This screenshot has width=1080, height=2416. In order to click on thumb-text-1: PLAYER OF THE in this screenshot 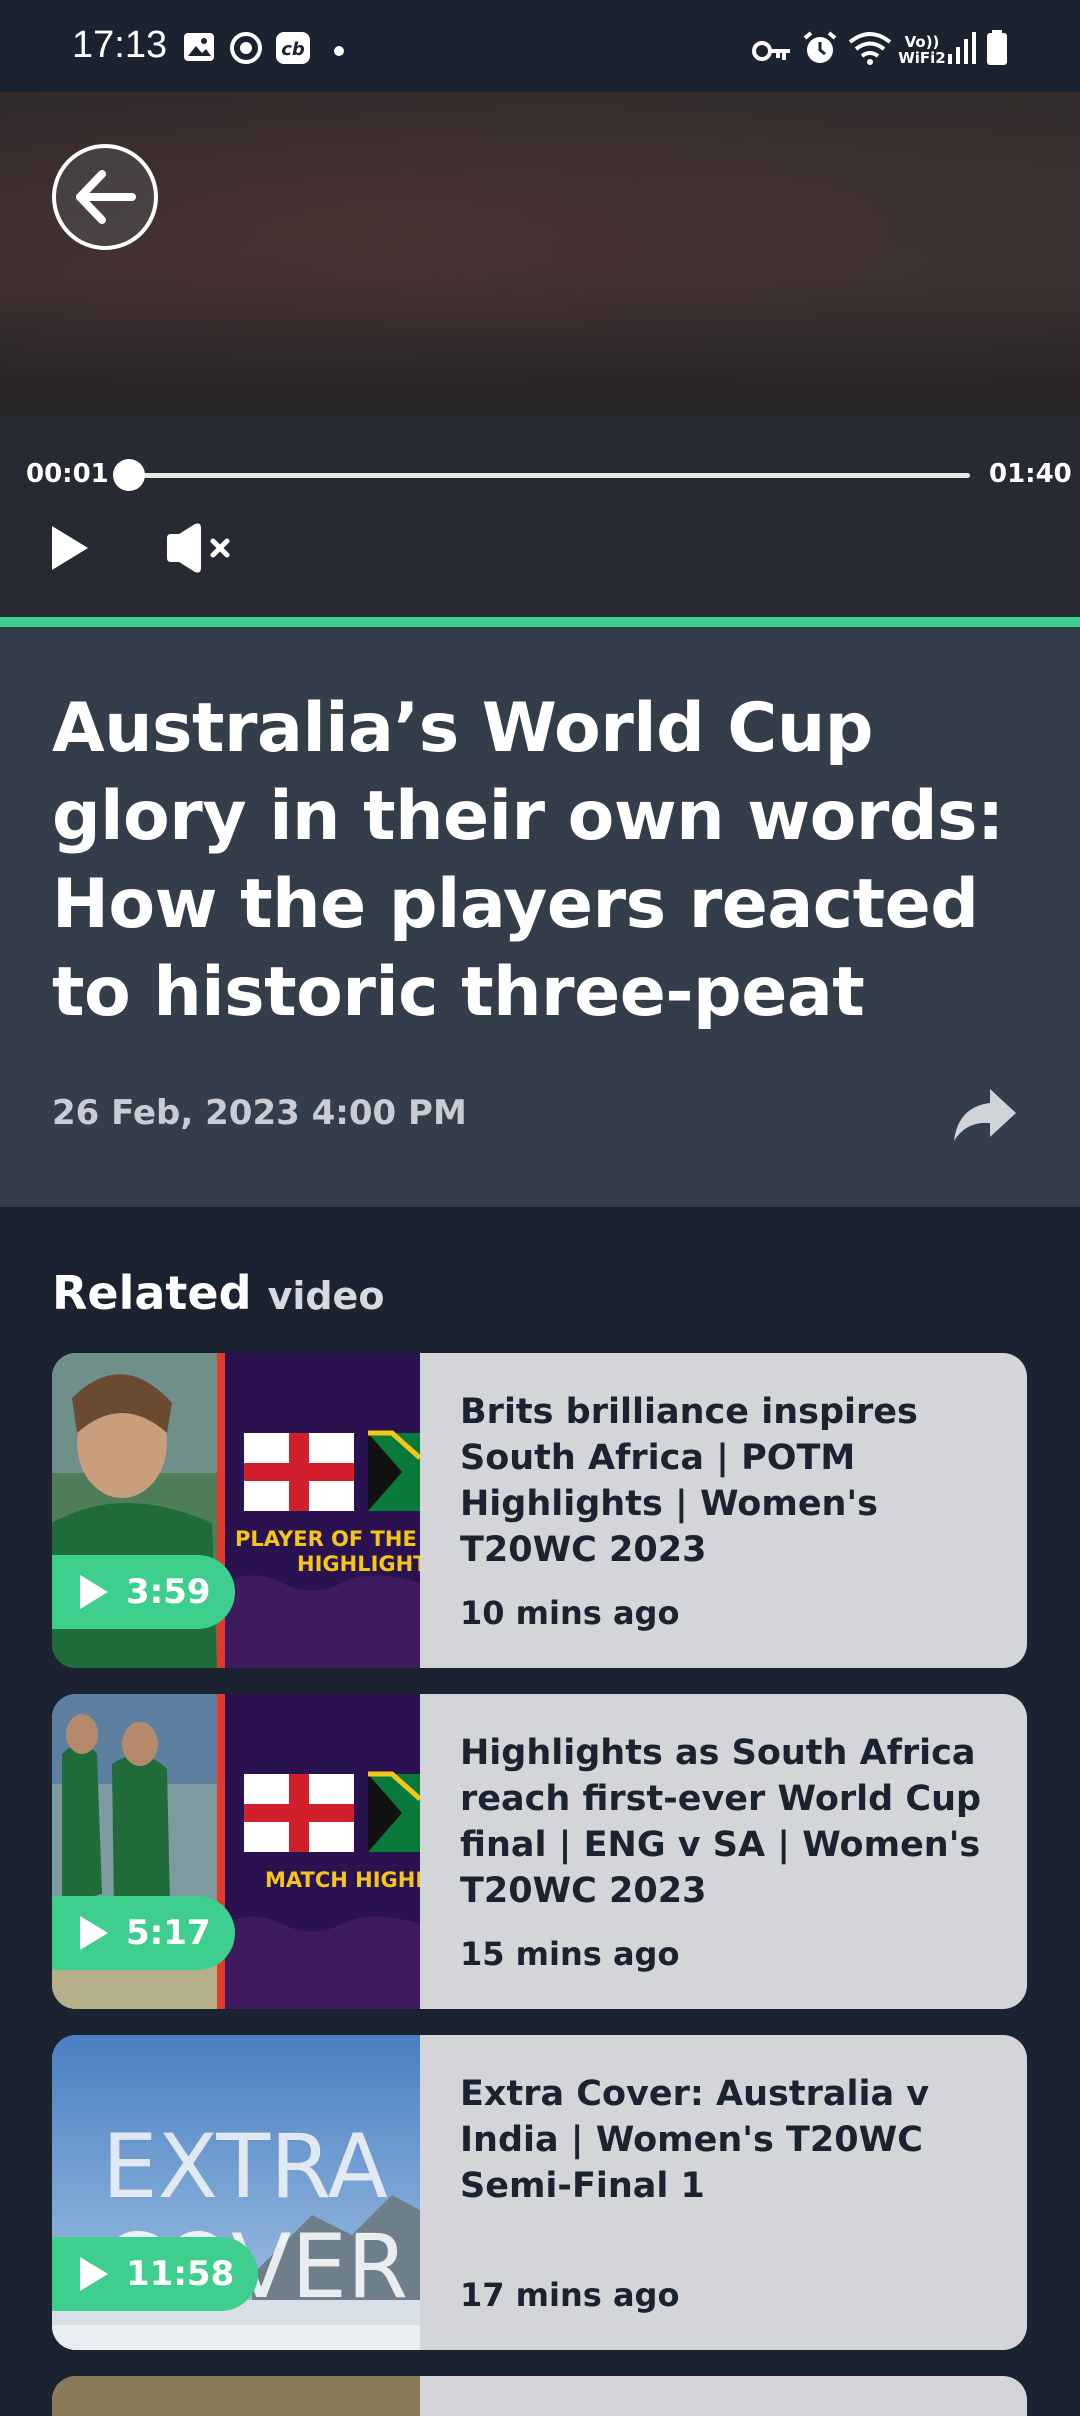, I will do `click(326, 1539)`.